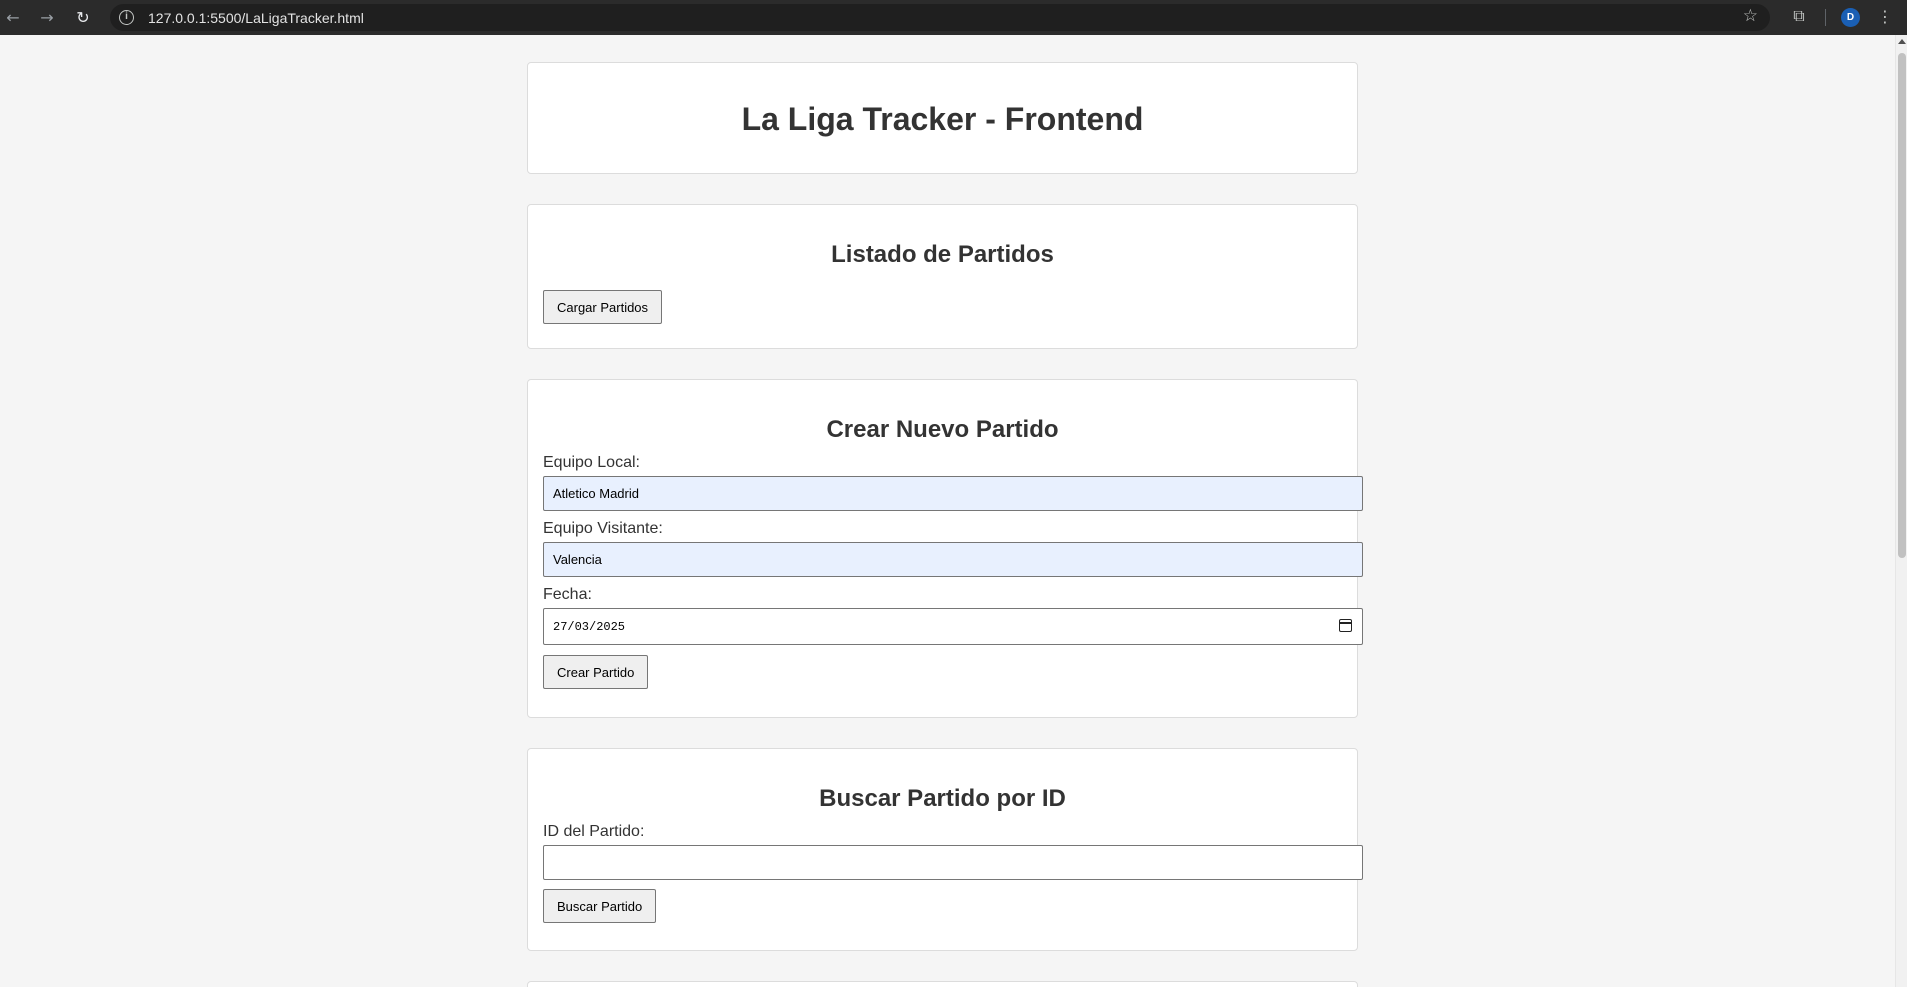 The width and height of the screenshot is (1907, 987). I want to click on date-field-wrapper, so click(953, 626).